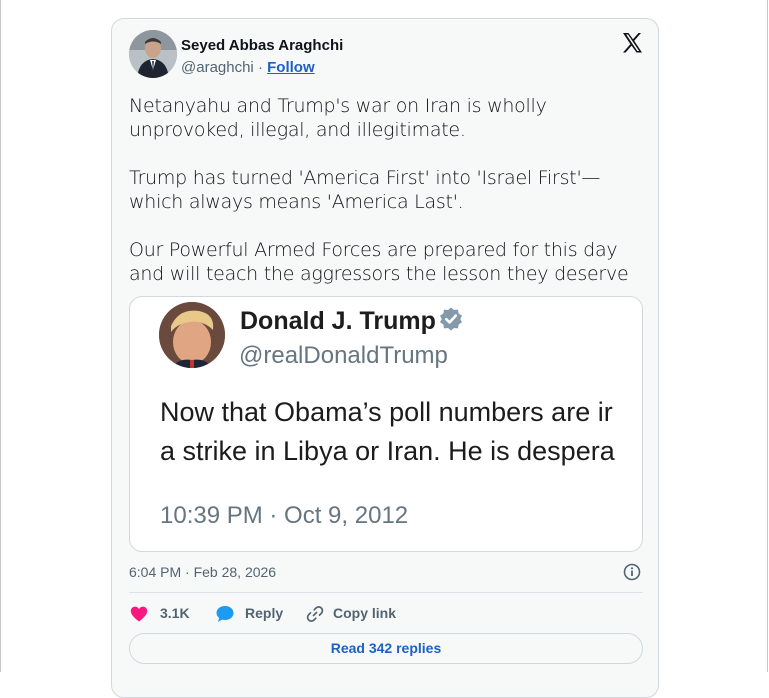 This screenshot has height=698, width=769. Describe the element at coordinates (767, 336) in the screenshot. I see `window-border-right` at that location.